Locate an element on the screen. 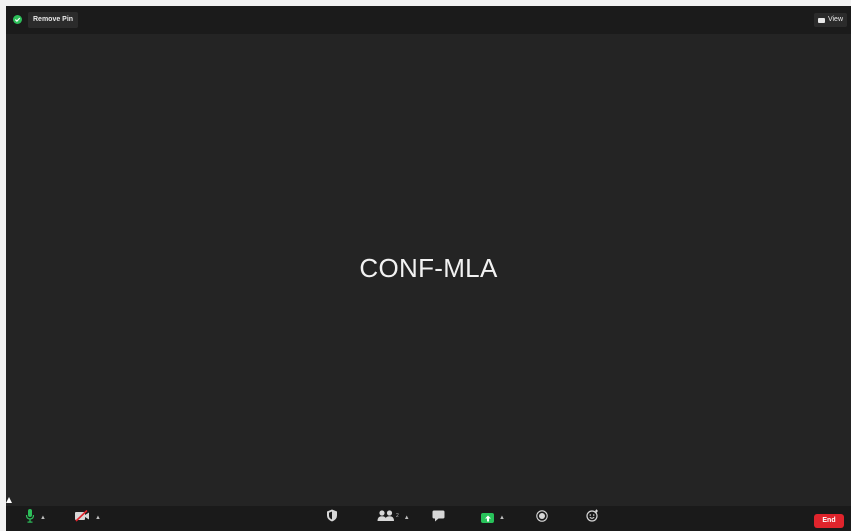  view-label: View is located at coordinates (835, 19).